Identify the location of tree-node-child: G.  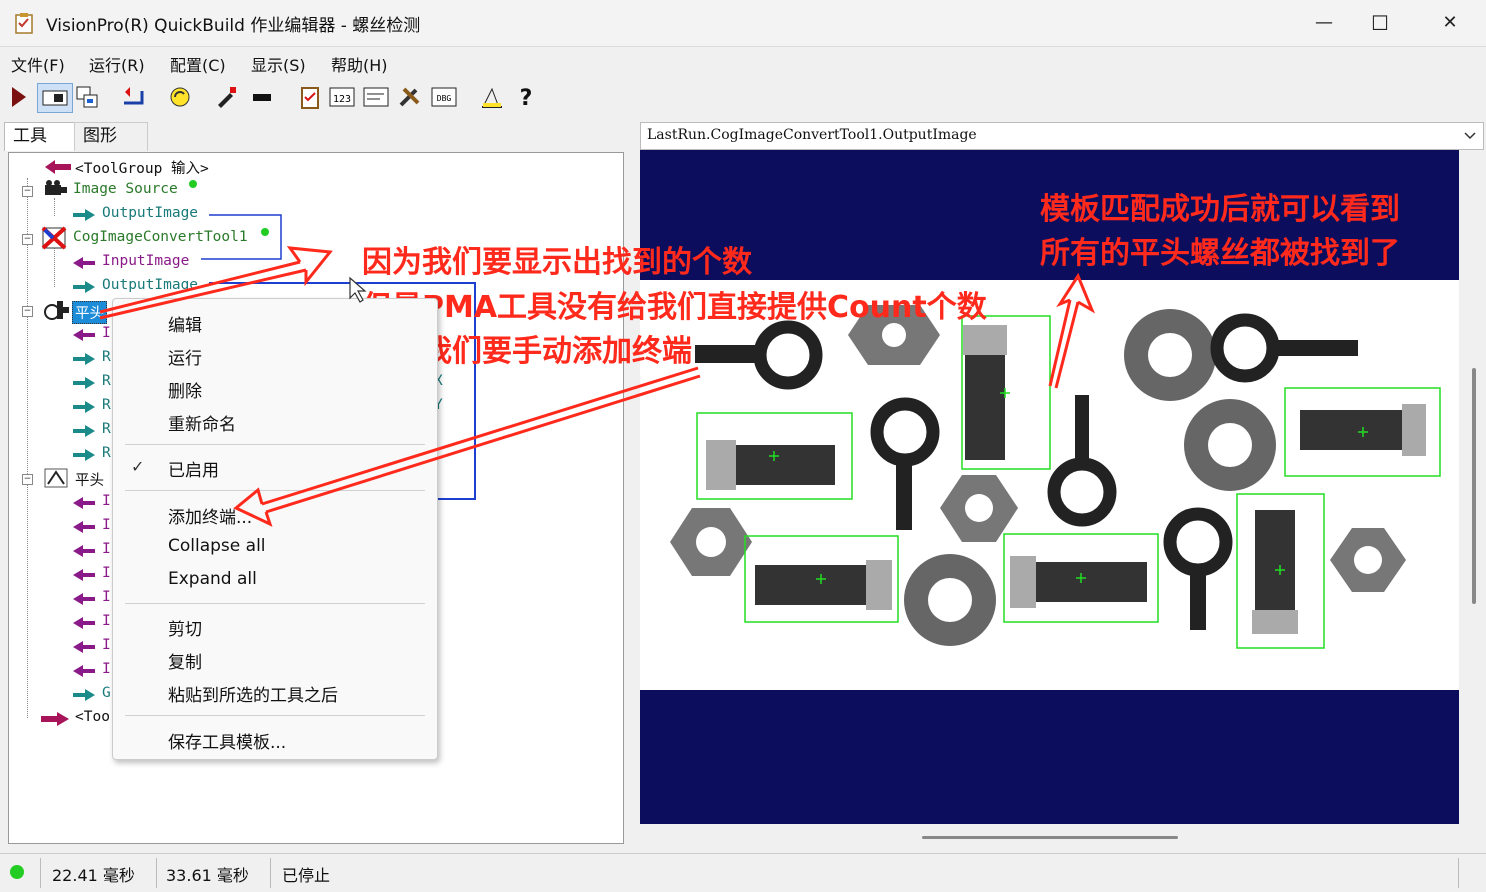
(106, 693).